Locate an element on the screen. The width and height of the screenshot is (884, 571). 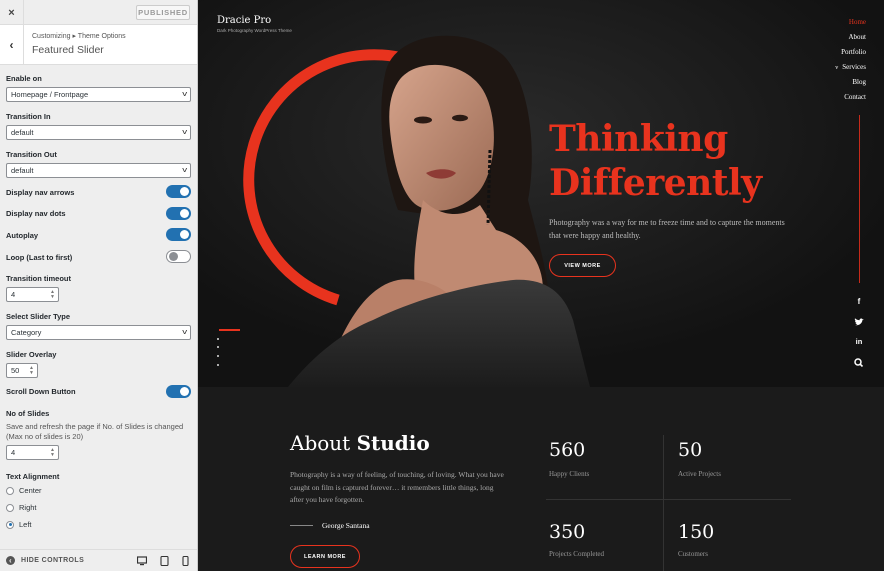
slider-type-value: Category is located at coordinates (26, 332).